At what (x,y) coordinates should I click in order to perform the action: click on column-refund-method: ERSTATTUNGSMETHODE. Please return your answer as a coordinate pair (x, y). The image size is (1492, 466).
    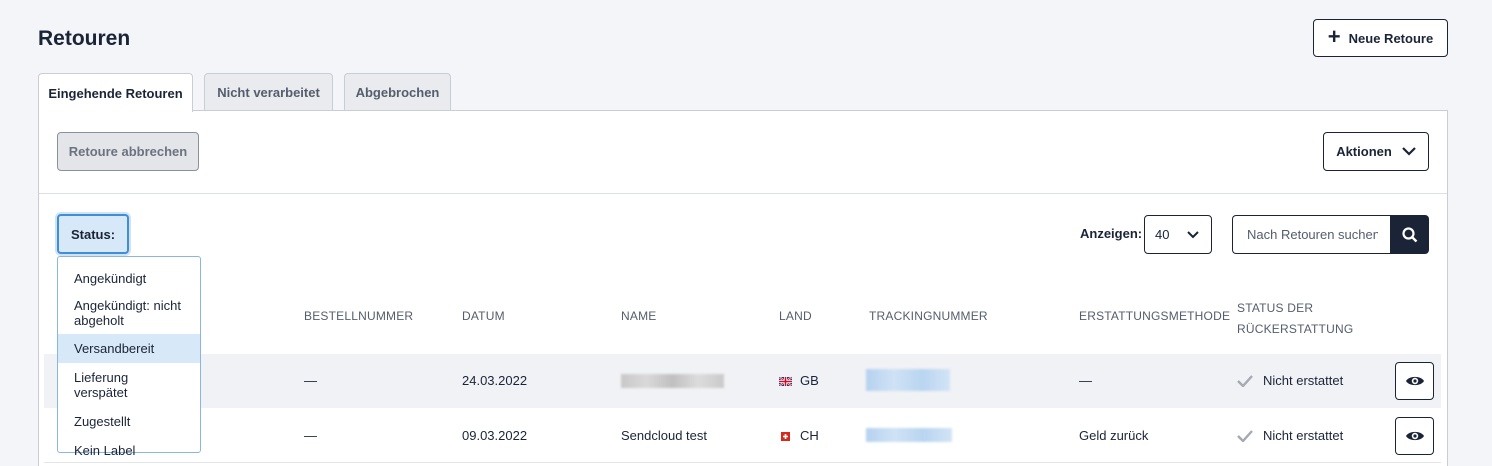
    Looking at the image, I should click on (1155, 316).